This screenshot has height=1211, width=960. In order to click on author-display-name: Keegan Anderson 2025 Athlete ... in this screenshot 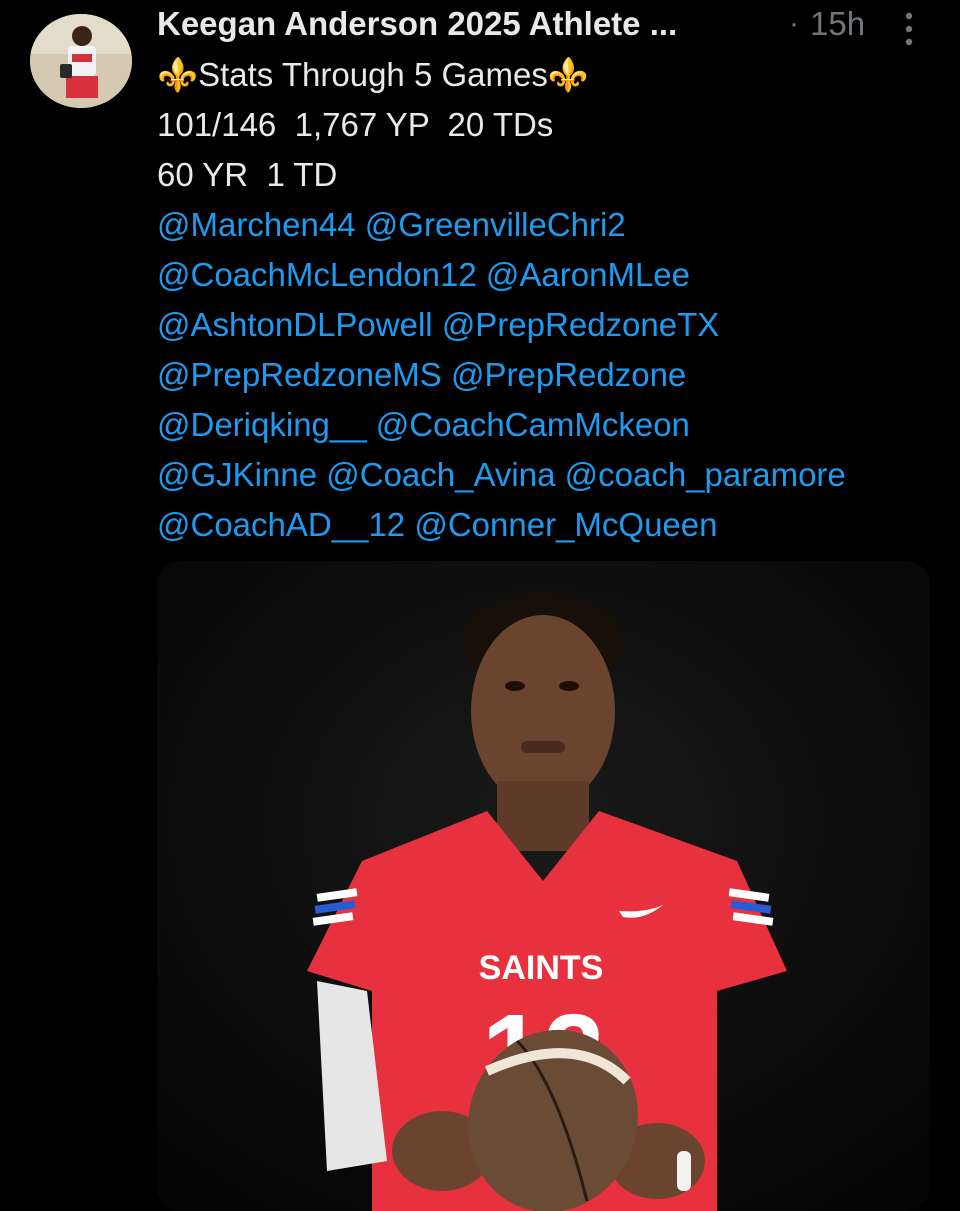, I will do `click(417, 24)`.